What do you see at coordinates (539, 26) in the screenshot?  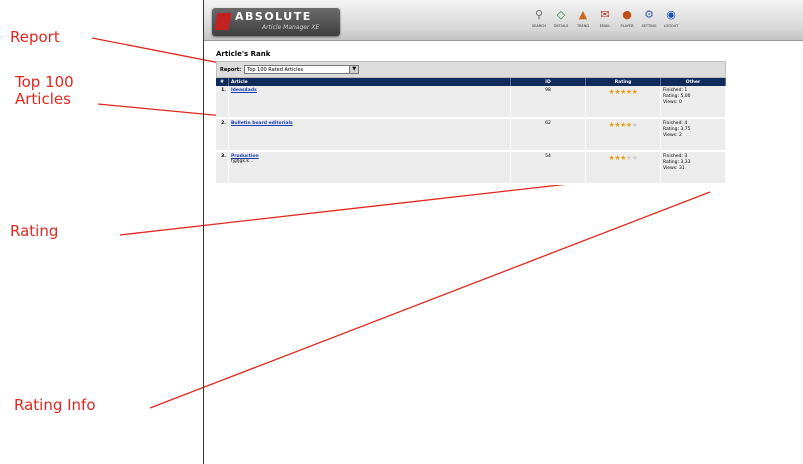 I see `toolbar-label: SEARCH` at bounding box center [539, 26].